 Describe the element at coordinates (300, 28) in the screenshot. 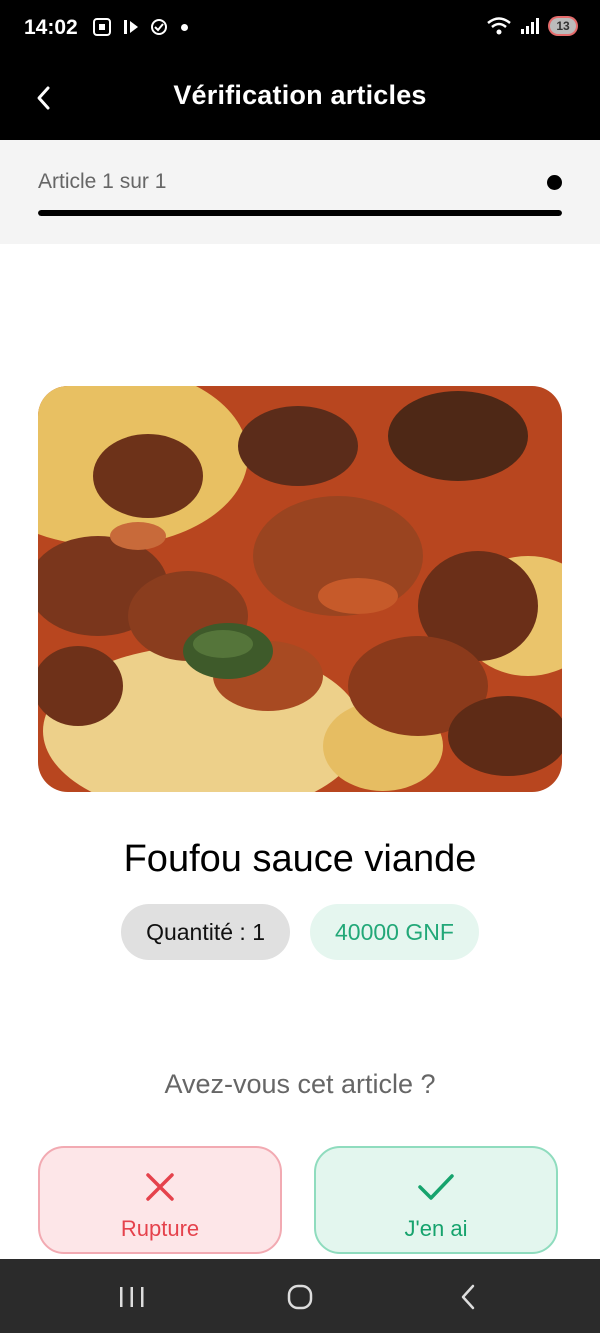

I see `status-bar: 14:02 13` at that location.